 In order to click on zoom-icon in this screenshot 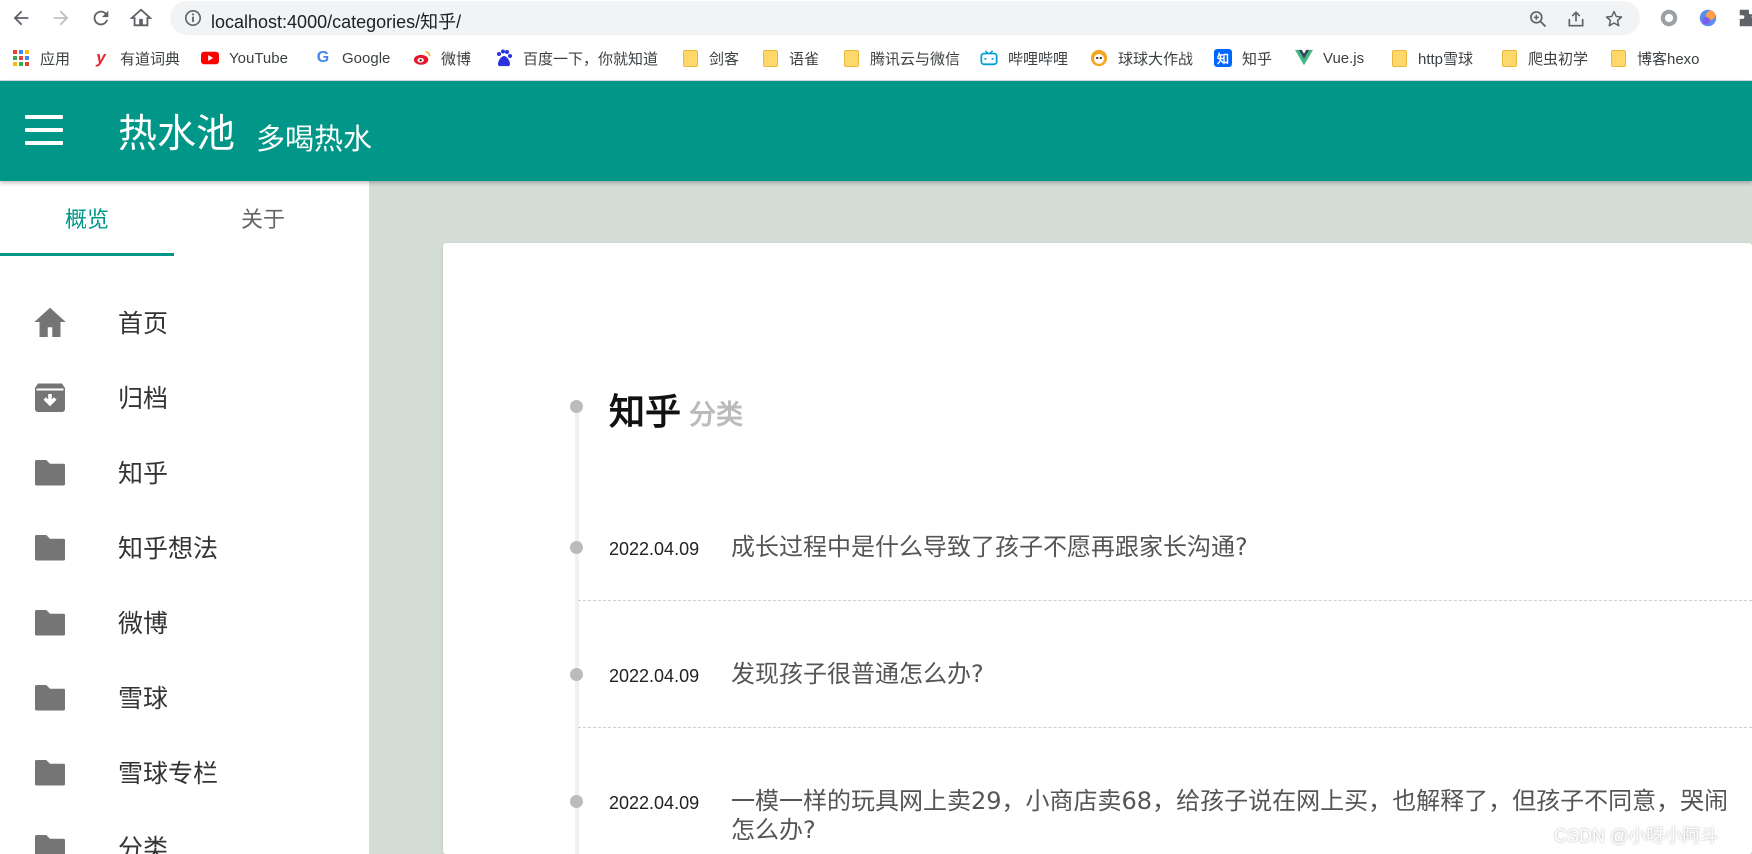, I will do `click(1538, 19)`.